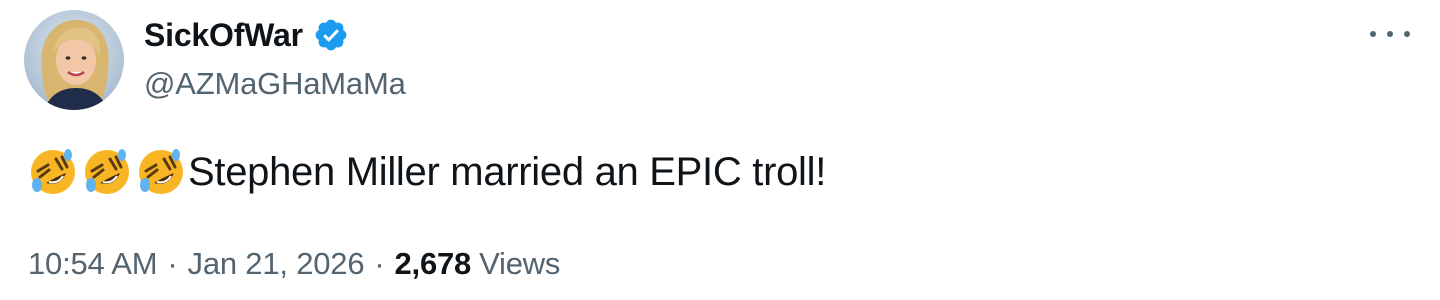 Image resolution: width=1440 pixels, height=300 pixels. I want to click on views-count: 2,678, so click(433, 264).